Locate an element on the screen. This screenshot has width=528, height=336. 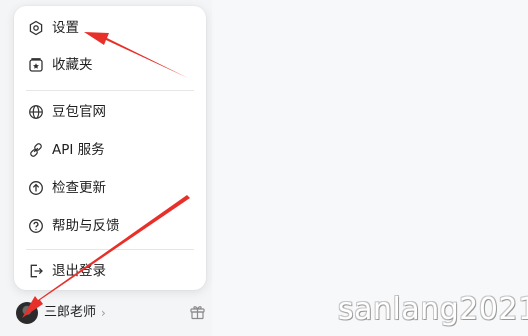
bookmark-icon is located at coordinates (36, 65).